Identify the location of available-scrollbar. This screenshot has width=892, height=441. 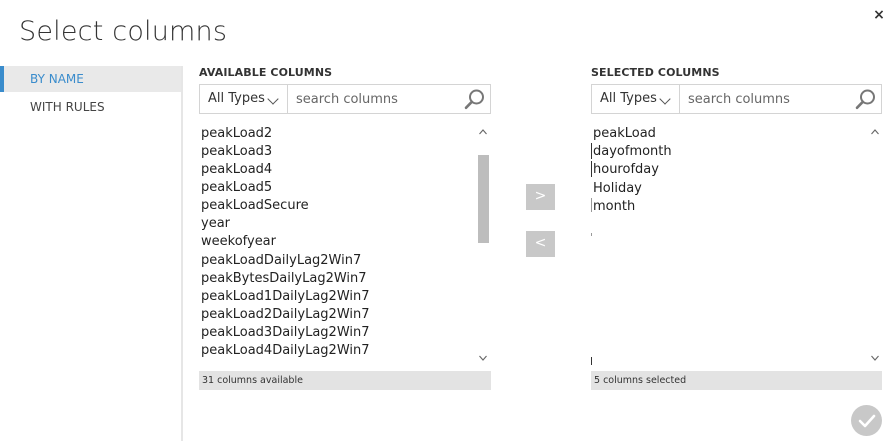
(483, 245).